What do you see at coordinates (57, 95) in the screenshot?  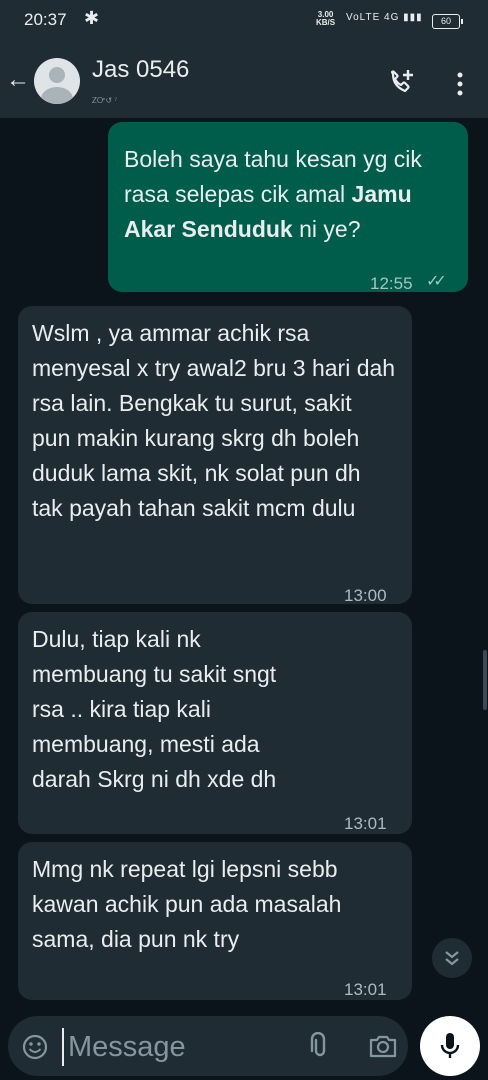 I see `avatar-body-shape` at bounding box center [57, 95].